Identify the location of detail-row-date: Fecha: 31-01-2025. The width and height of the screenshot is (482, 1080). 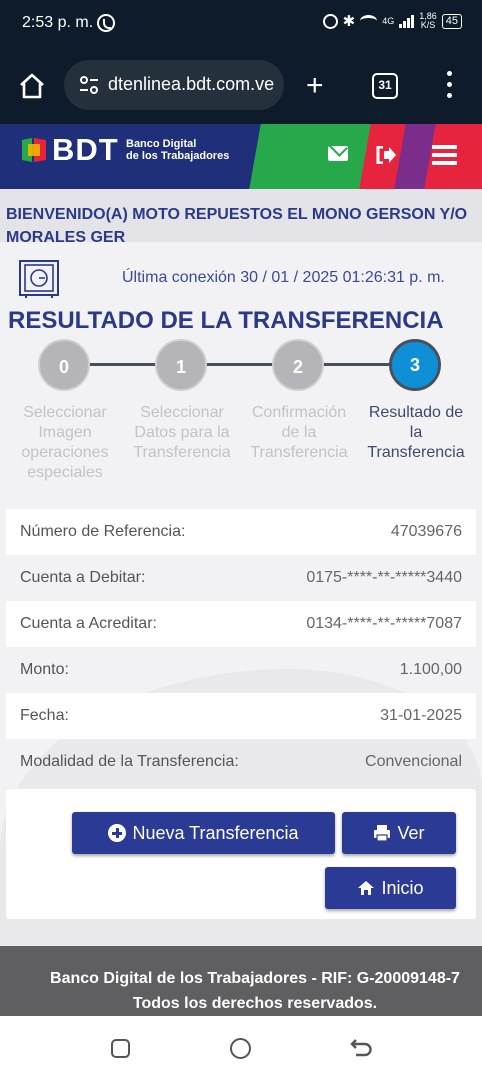
(241, 716).